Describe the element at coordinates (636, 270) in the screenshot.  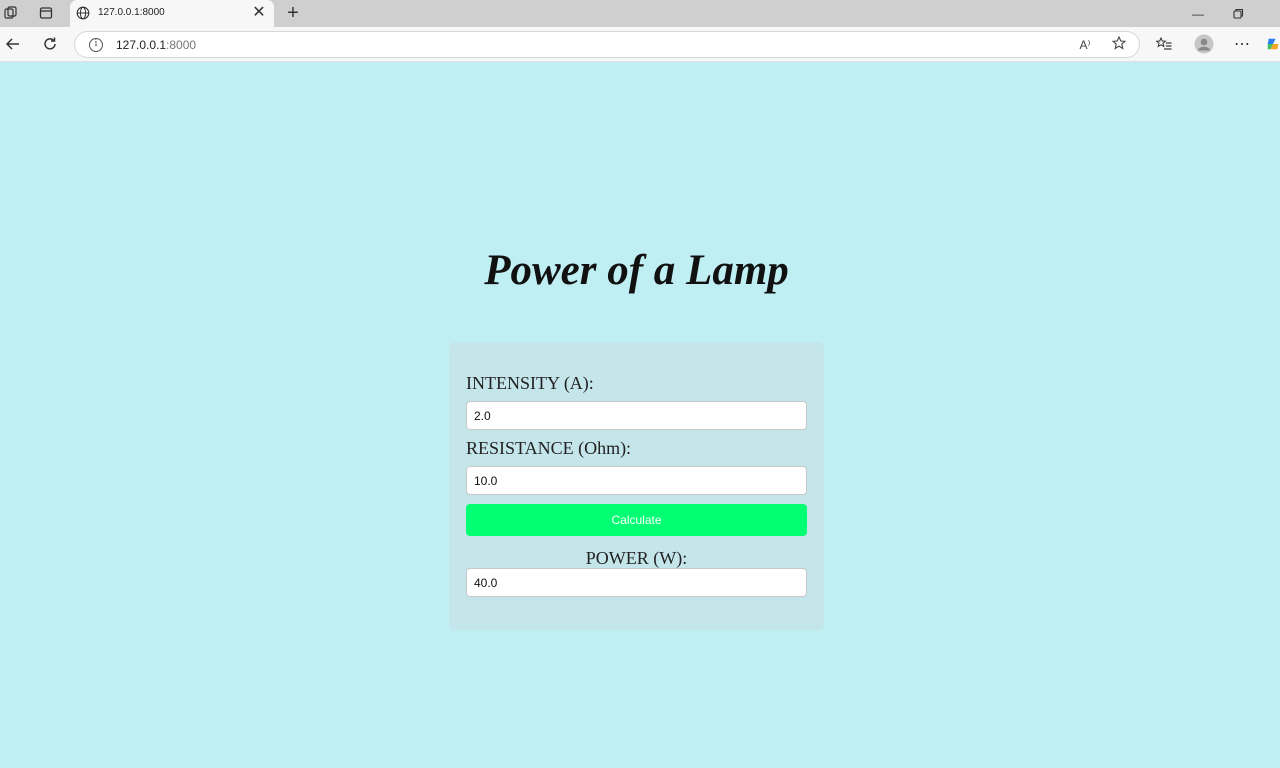
I see `page-title: Power of a Lamp` at that location.